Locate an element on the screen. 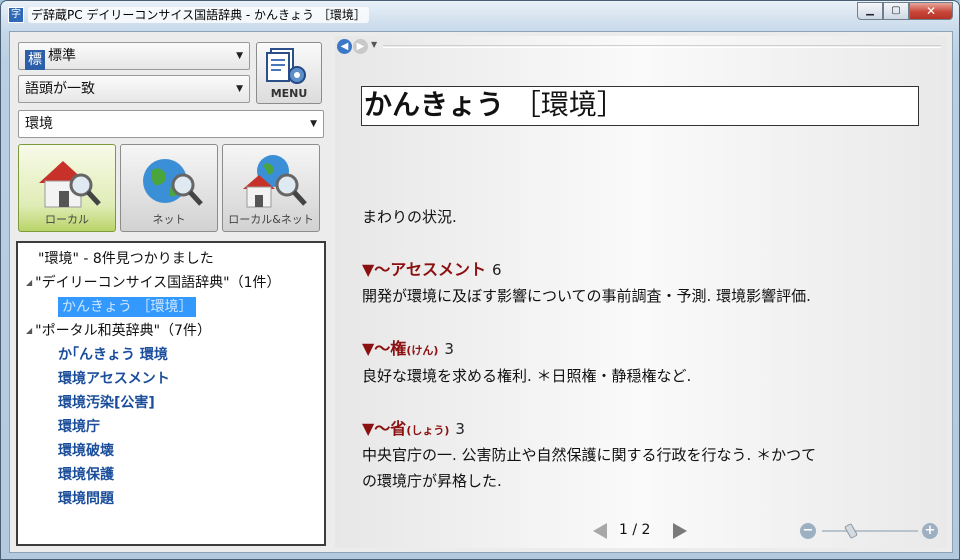  window-title: デ辞蔵PC デイリーコンサイス国語辞典 - かんきょう ［環境］ is located at coordinates (198, 15).